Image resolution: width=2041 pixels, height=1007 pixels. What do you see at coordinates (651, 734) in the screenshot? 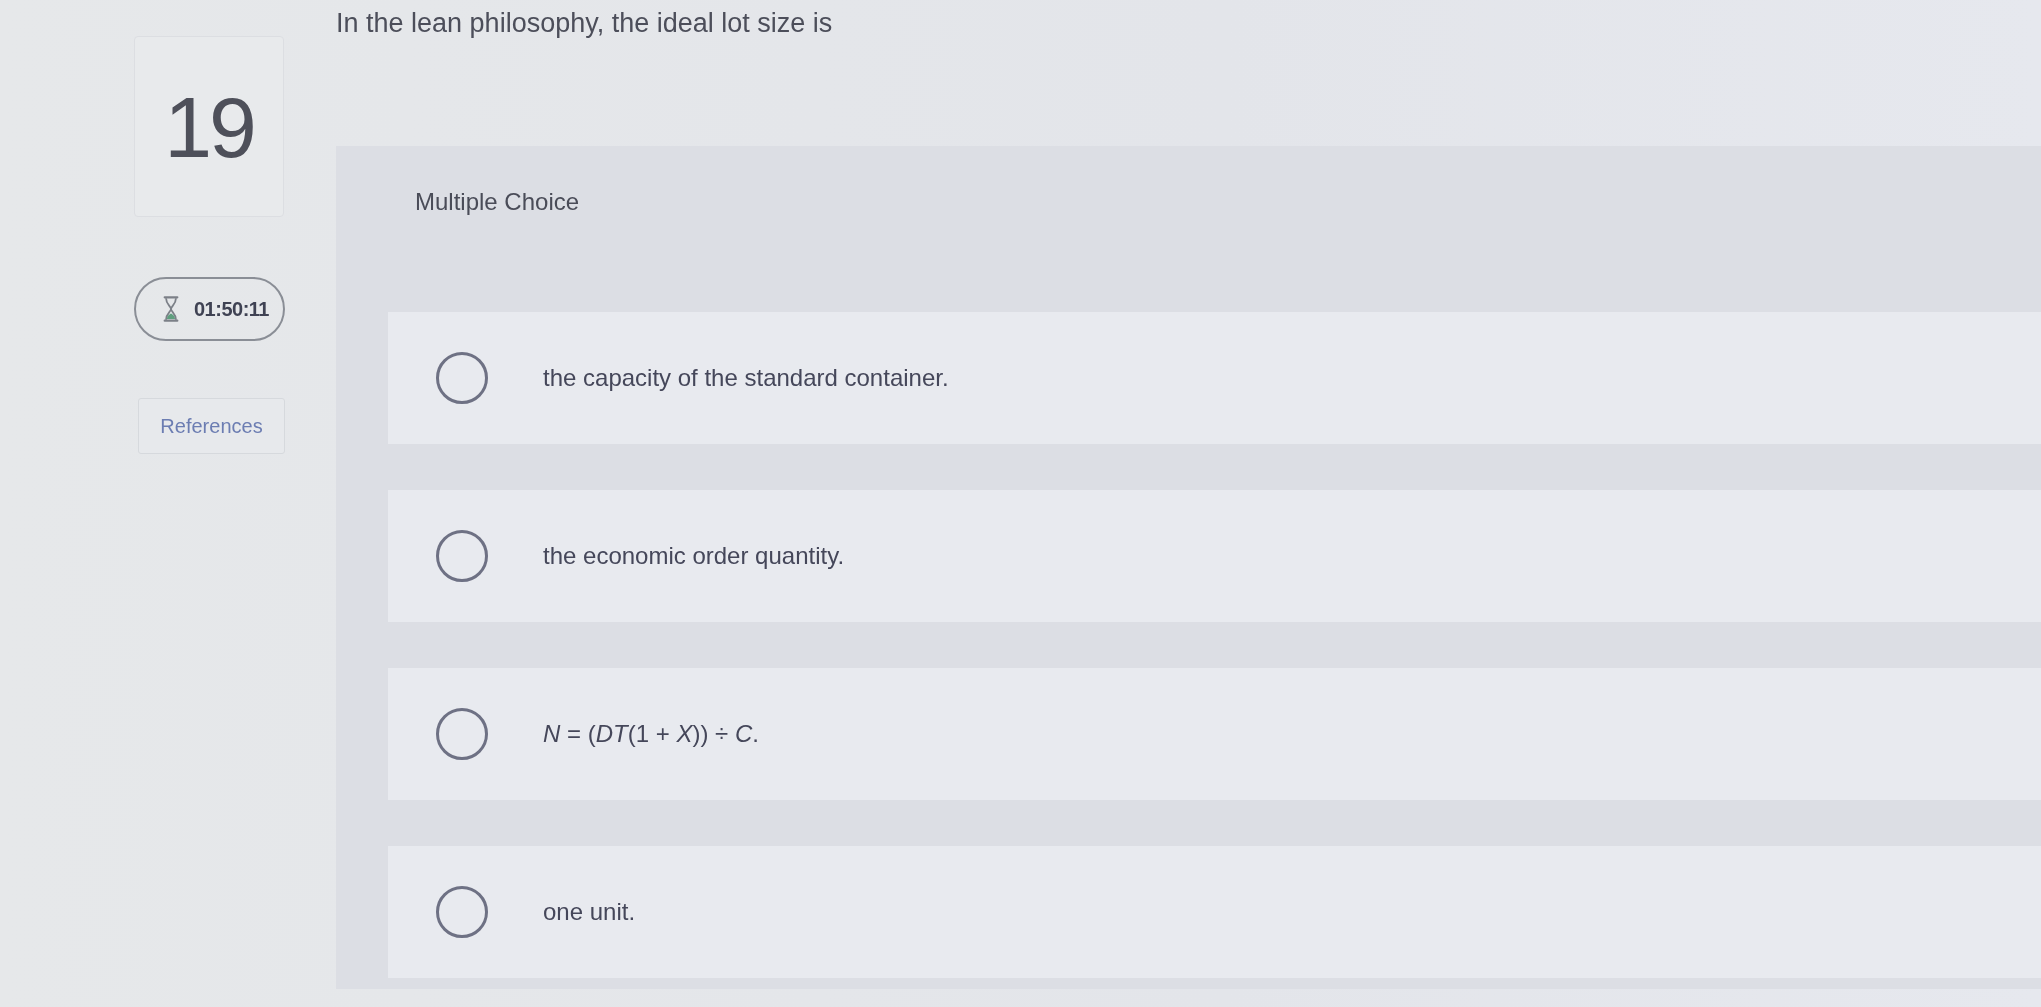
I see `option-text: N = (DT(1 + X)) ÷ C.` at bounding box center [651, 734].